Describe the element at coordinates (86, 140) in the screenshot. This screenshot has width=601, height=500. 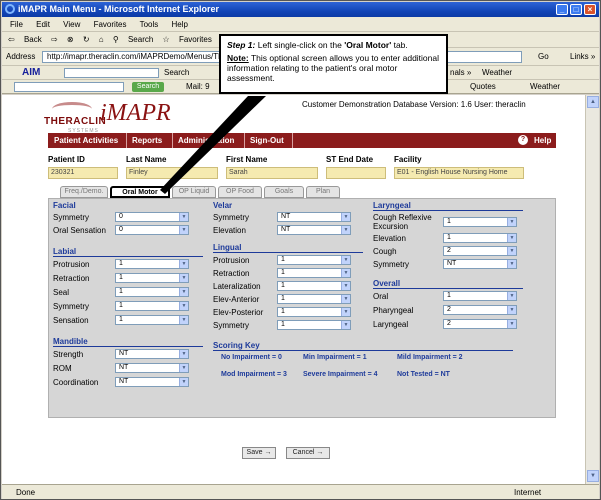
I see `nav-patient-activities: Patient Activities` at that location.